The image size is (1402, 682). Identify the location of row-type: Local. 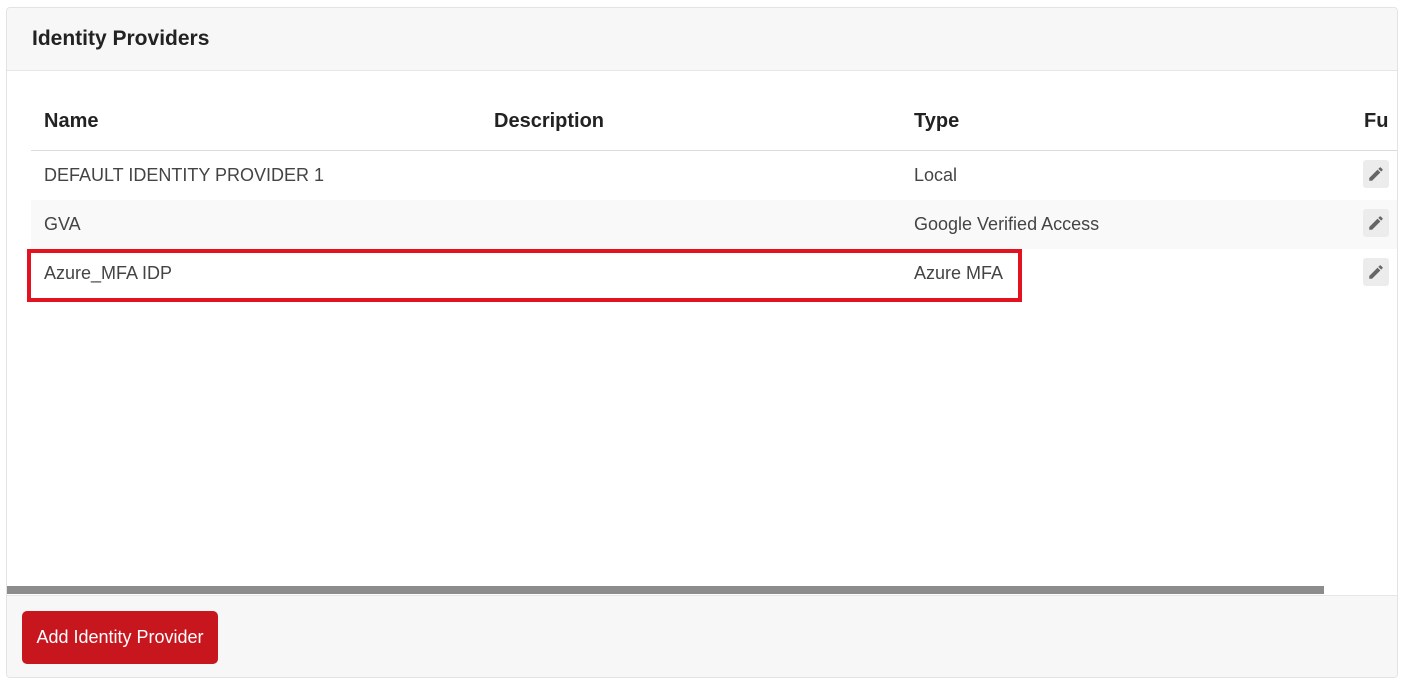
(936, 175).